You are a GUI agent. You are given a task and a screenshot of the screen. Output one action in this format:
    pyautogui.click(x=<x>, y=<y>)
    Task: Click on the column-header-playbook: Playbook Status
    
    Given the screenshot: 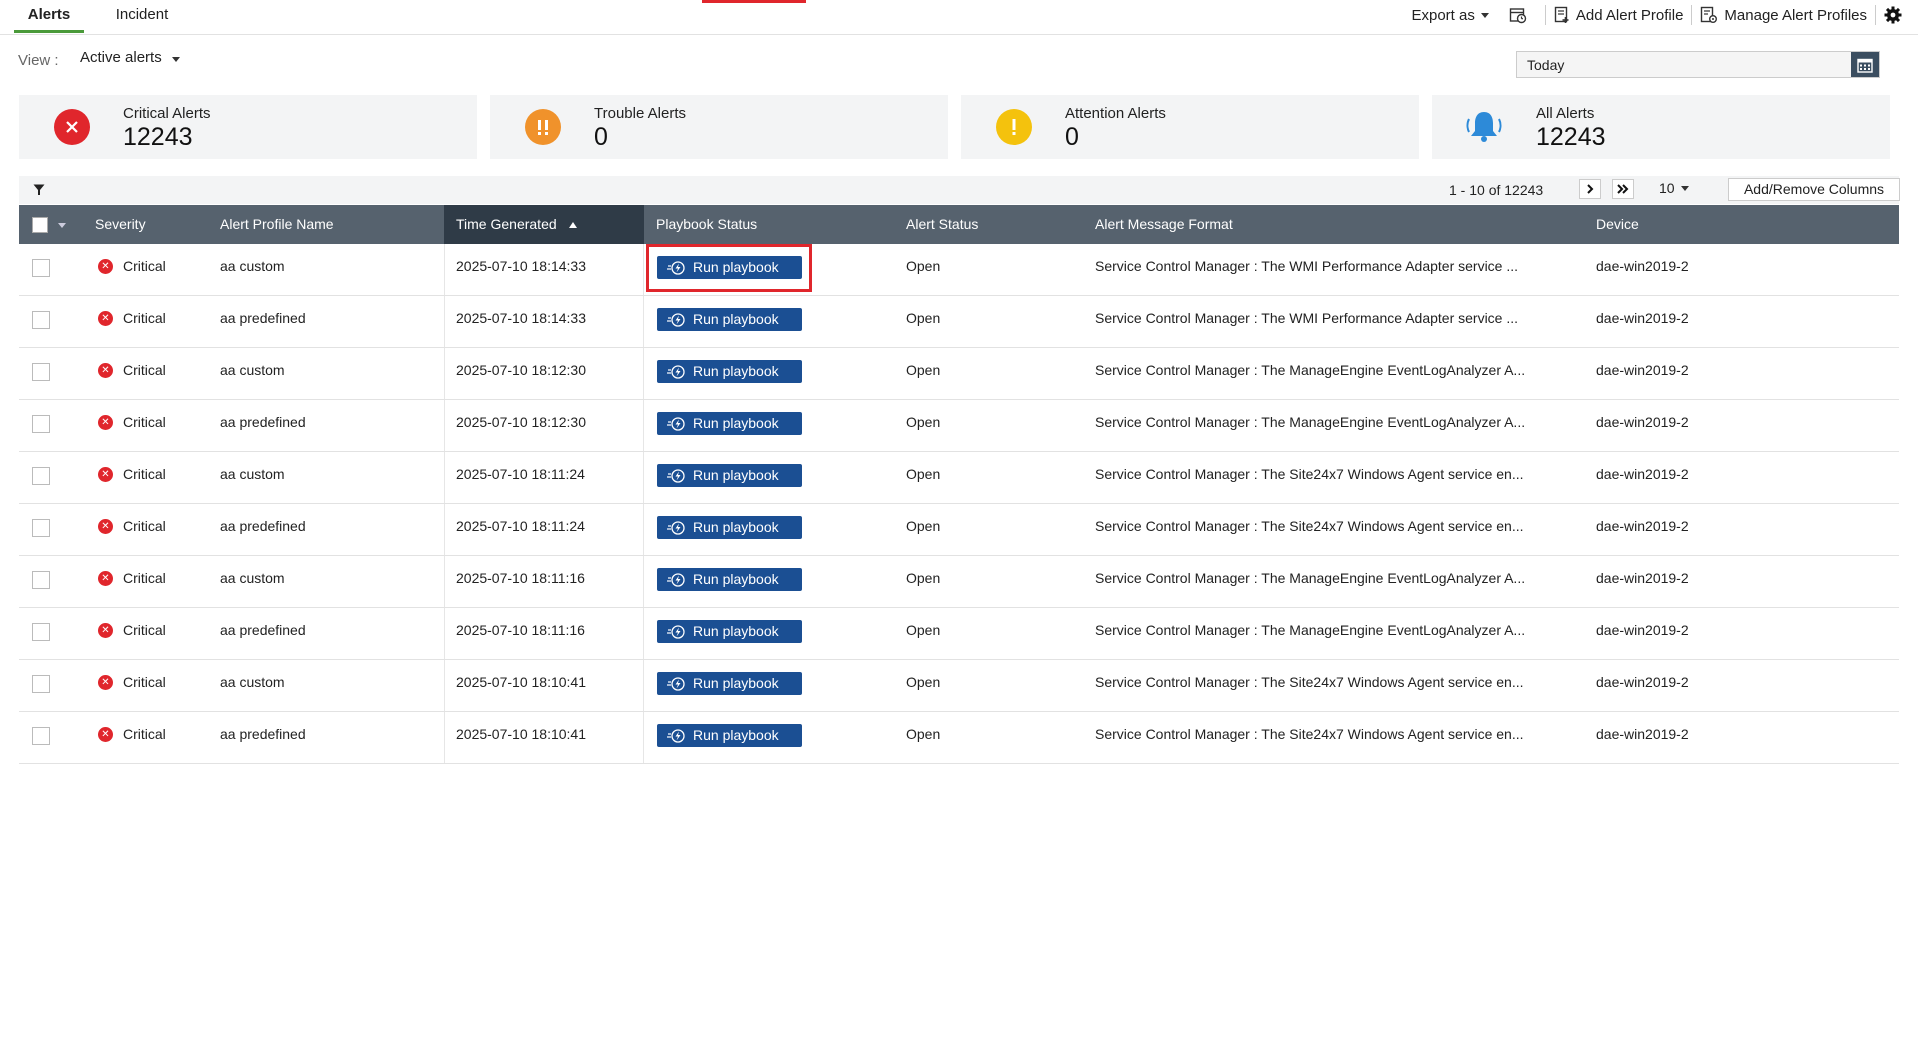 What is the action you would take?
    pyautogui.click(x=706, y=224)
    